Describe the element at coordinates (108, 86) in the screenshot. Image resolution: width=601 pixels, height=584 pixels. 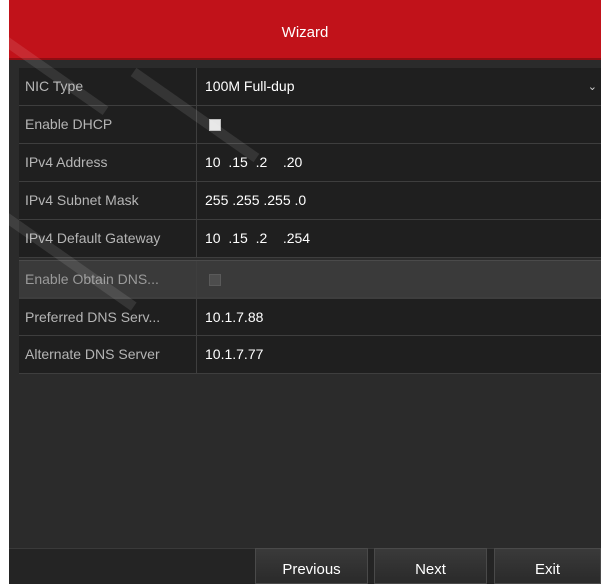
I see `nic-type-label: NIC Type` at that location.